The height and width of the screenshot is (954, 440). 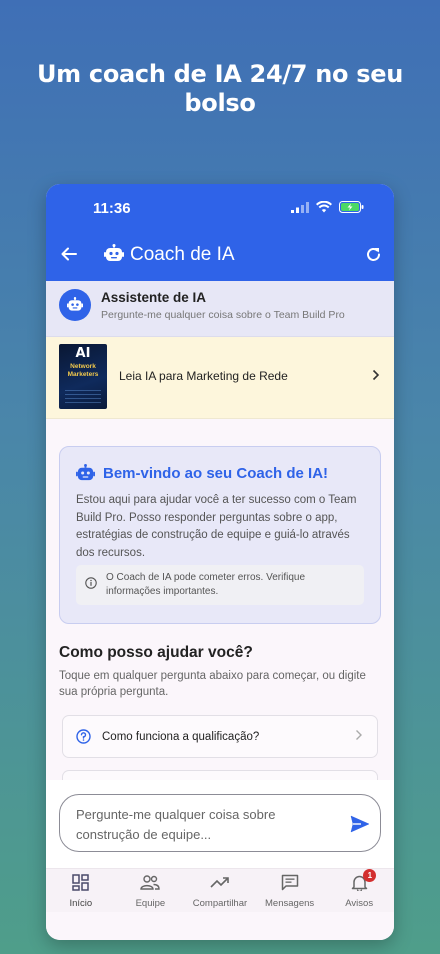 What do you see at coordinates (83, 353) in the screenshot?
I see `book-cover-title: AI` at bounding box center [83, 353].